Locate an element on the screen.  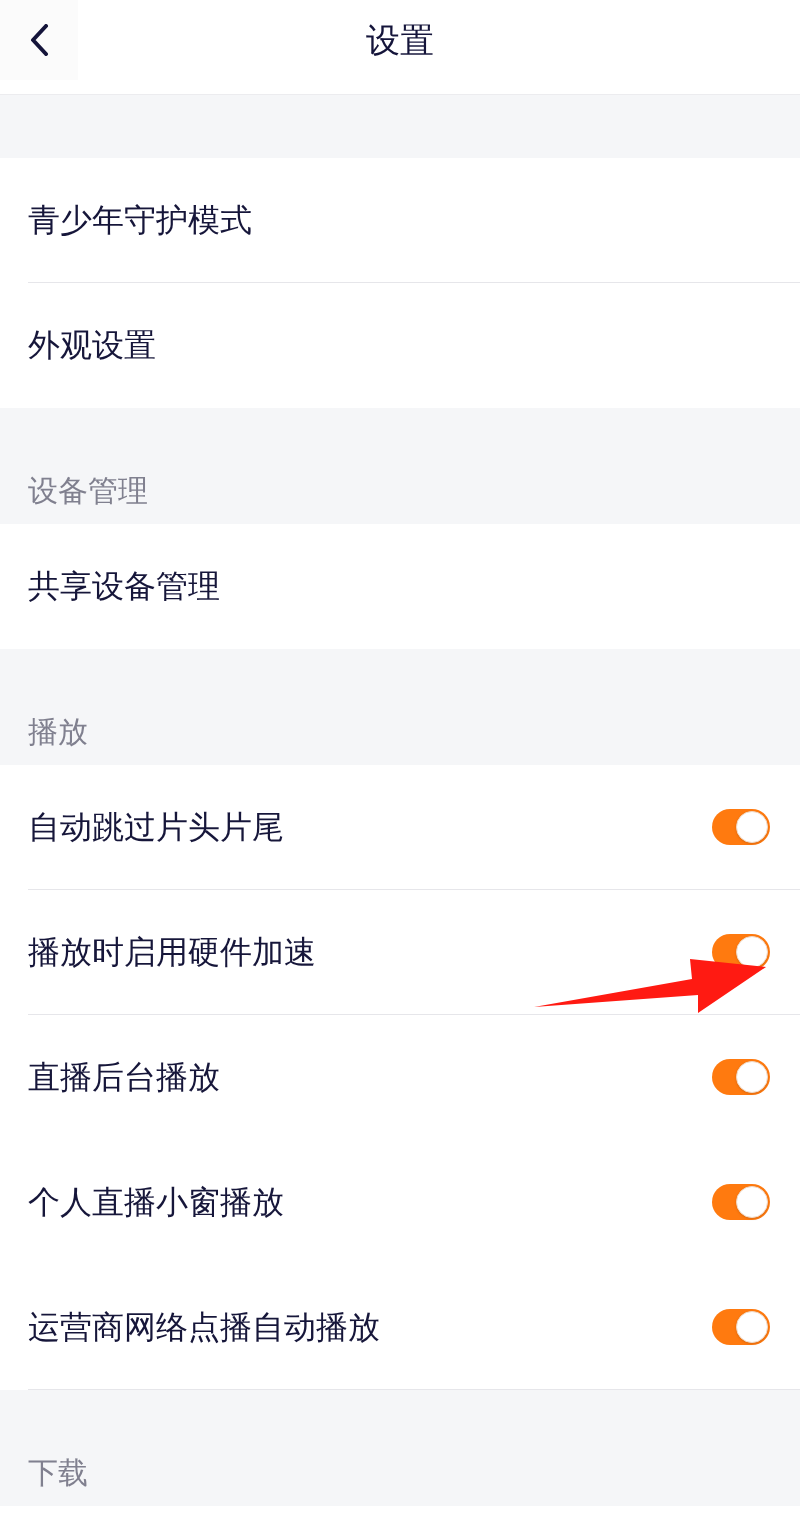
setting-label: 个人直播小窗播放 is located at coordinates (156, 1202).